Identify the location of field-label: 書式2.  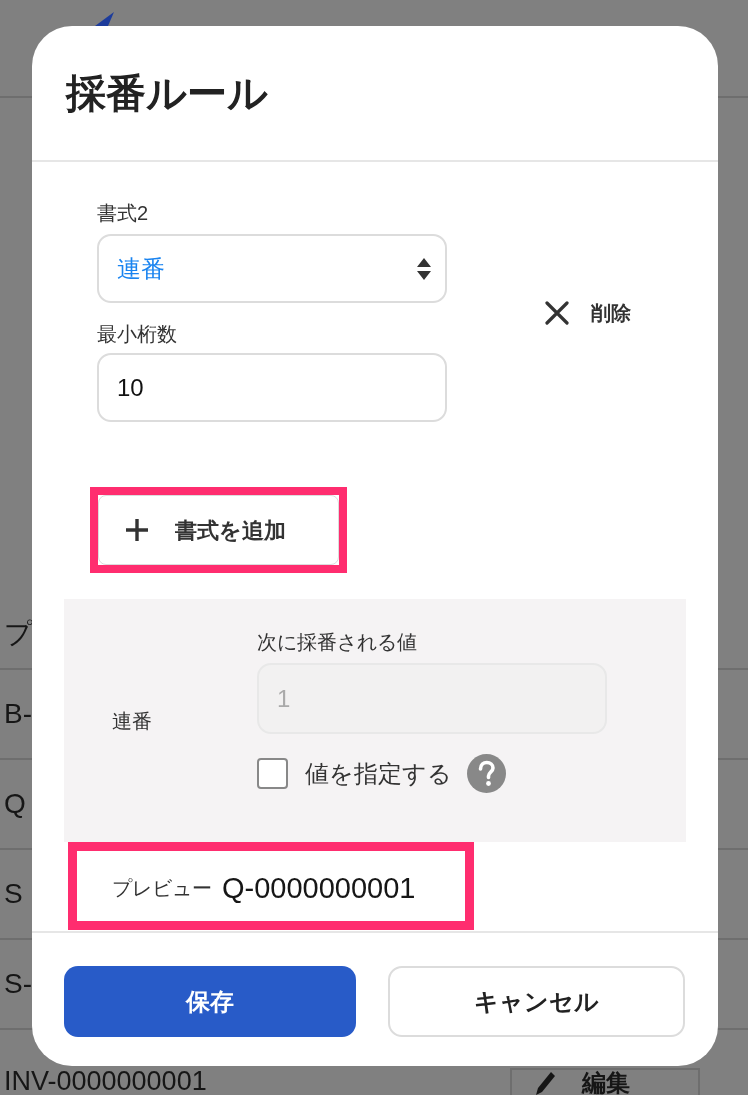
(123, 213).